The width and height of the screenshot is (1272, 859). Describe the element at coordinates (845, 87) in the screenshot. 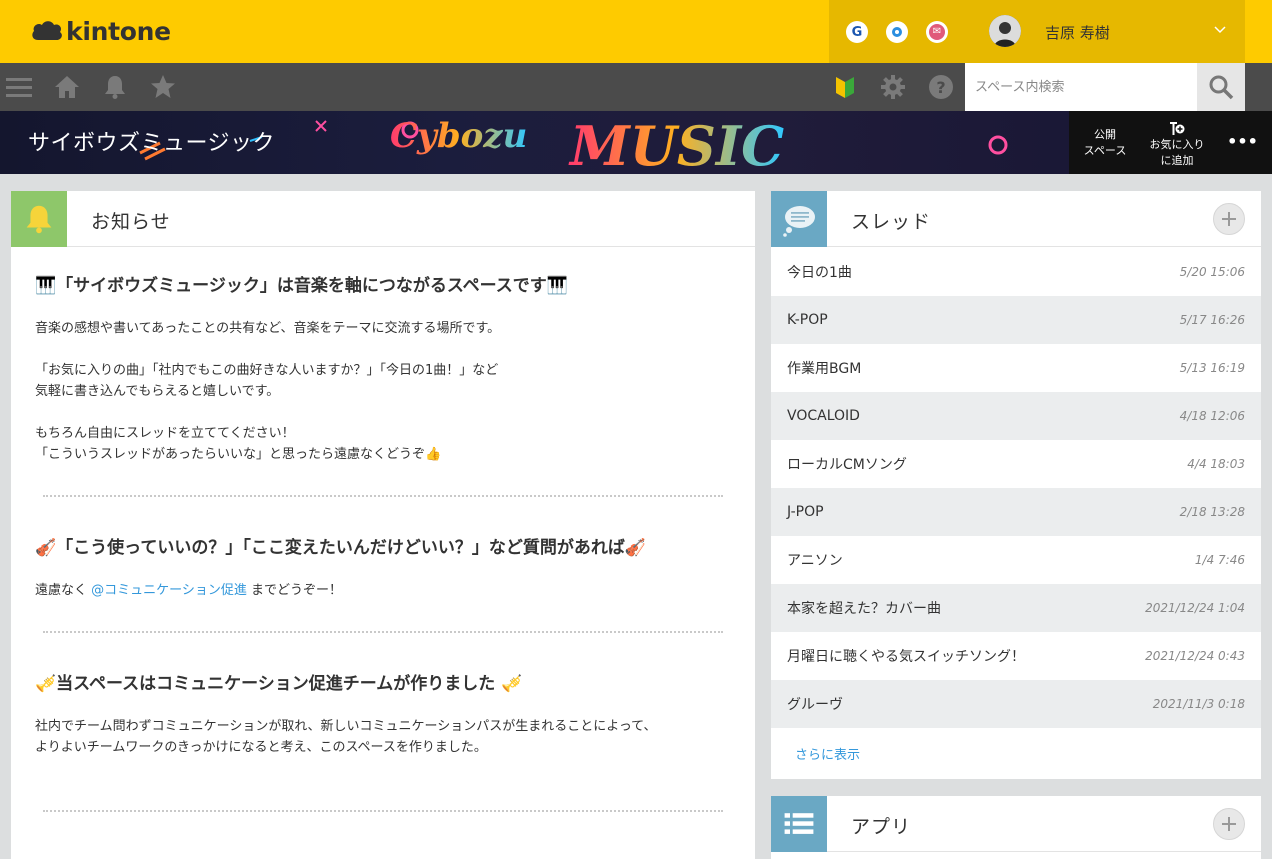

I see `beginner-icon` at that location.